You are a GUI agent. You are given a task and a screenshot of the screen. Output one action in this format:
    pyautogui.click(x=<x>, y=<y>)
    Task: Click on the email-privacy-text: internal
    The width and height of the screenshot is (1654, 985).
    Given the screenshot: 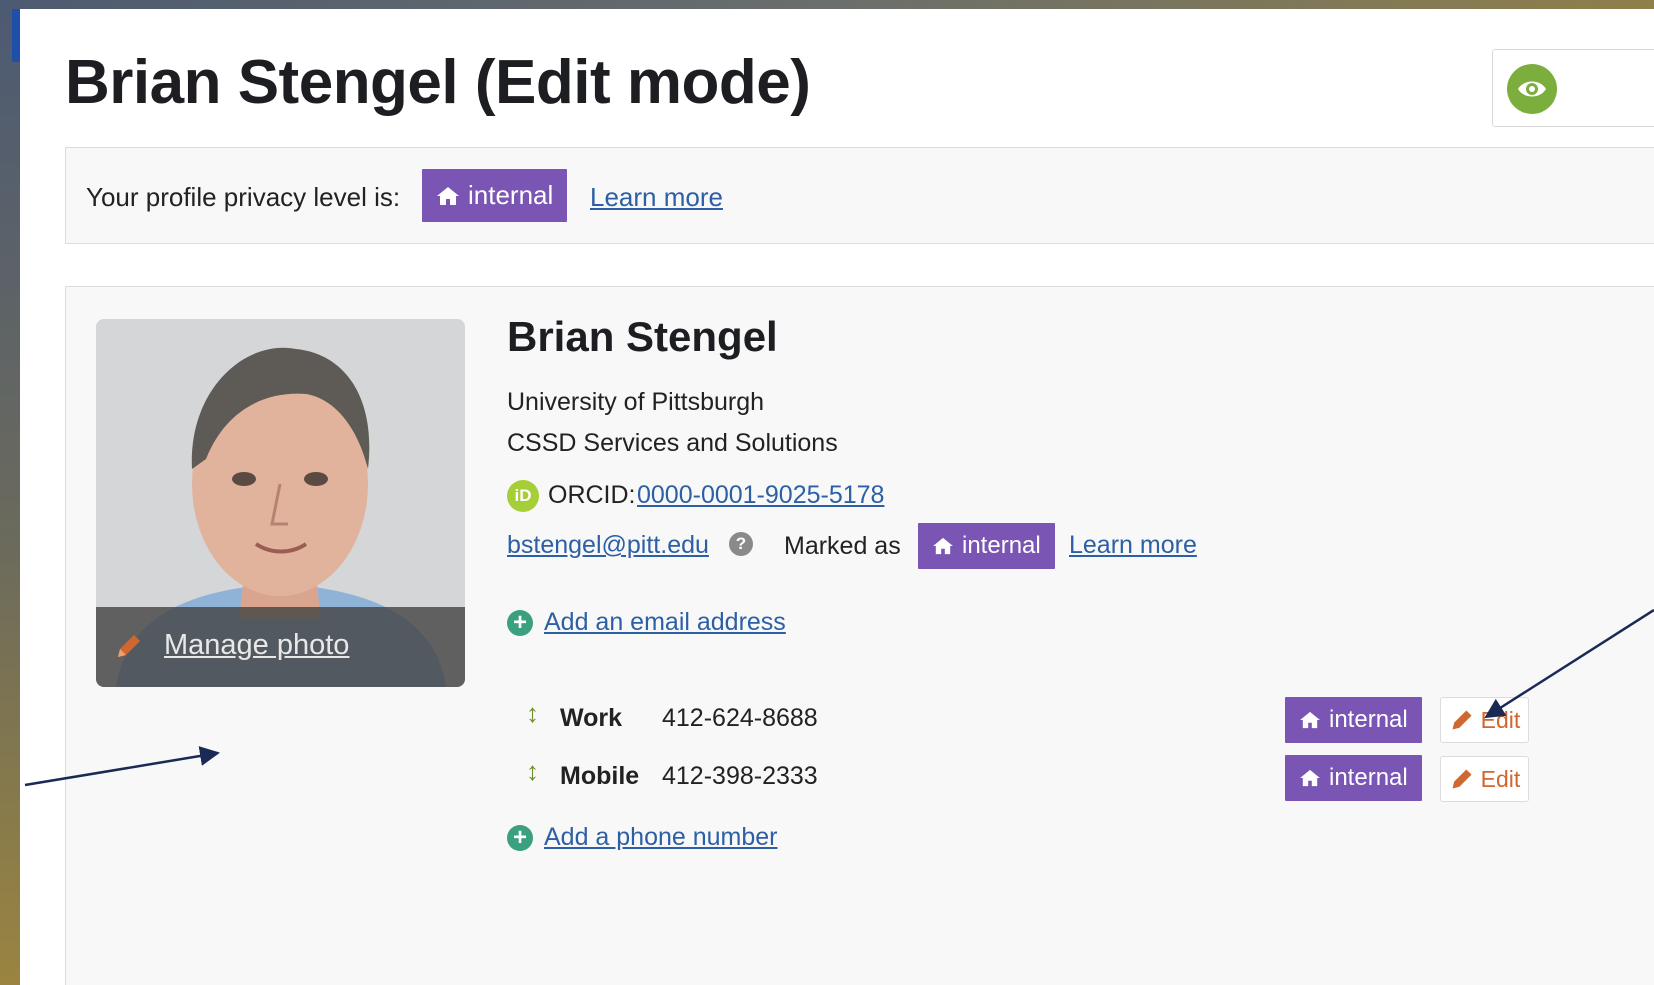 What is the action you would take?
    pyautogui.click(x=1001, y=545)
    